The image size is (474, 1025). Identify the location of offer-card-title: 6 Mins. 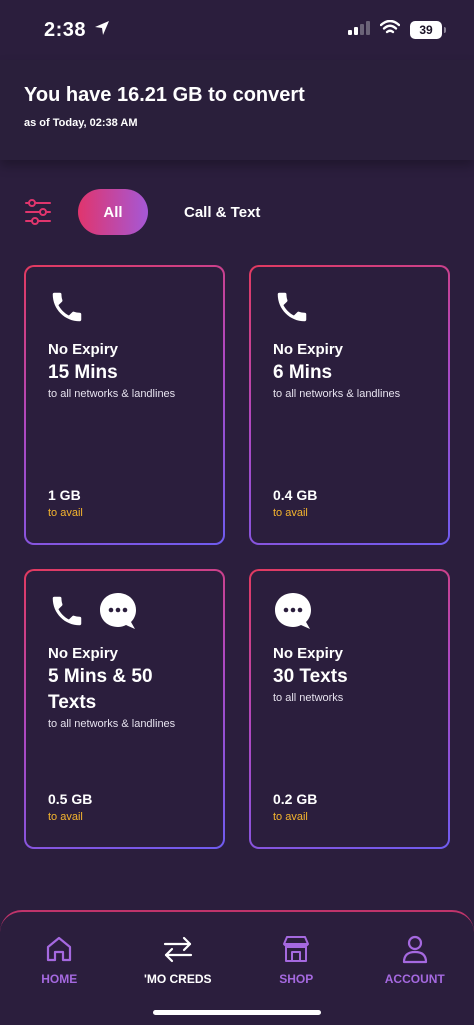
(303, 372).